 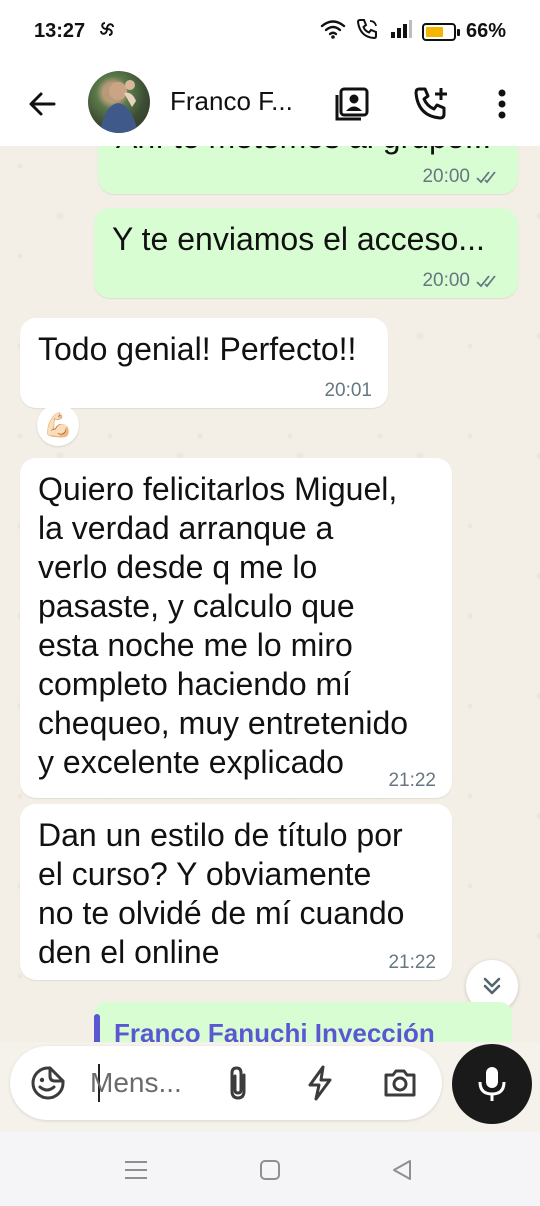 I want to click on camera-button, so click(x=400, y=1083).